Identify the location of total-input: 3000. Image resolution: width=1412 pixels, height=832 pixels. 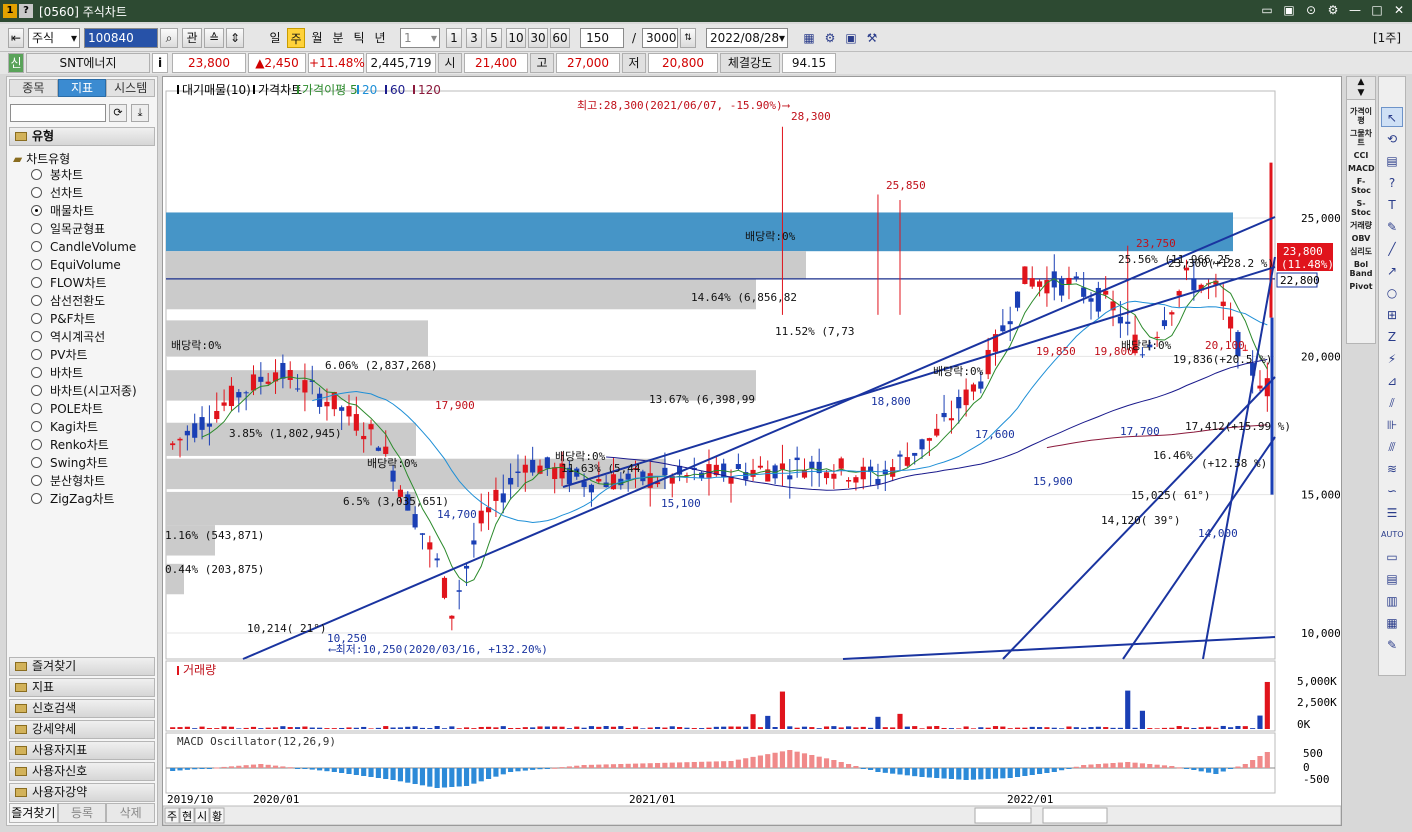
(660, 38).